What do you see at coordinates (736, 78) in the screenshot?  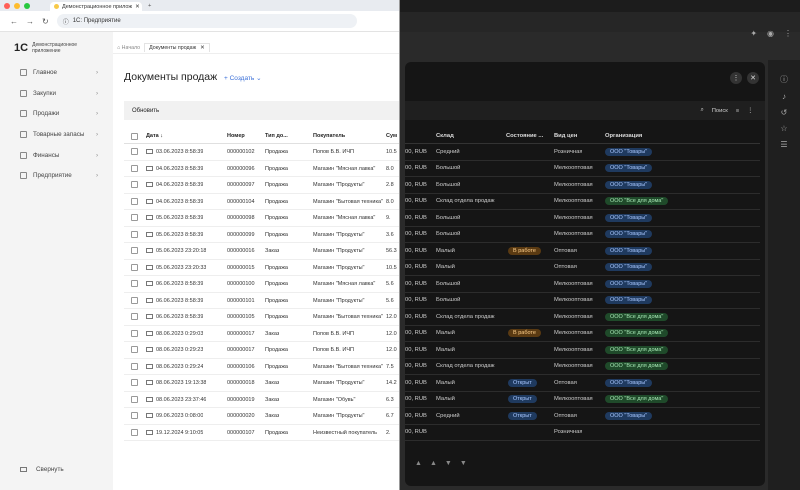 I see `more-icon: ⋮` at bounding box center [736, 78].